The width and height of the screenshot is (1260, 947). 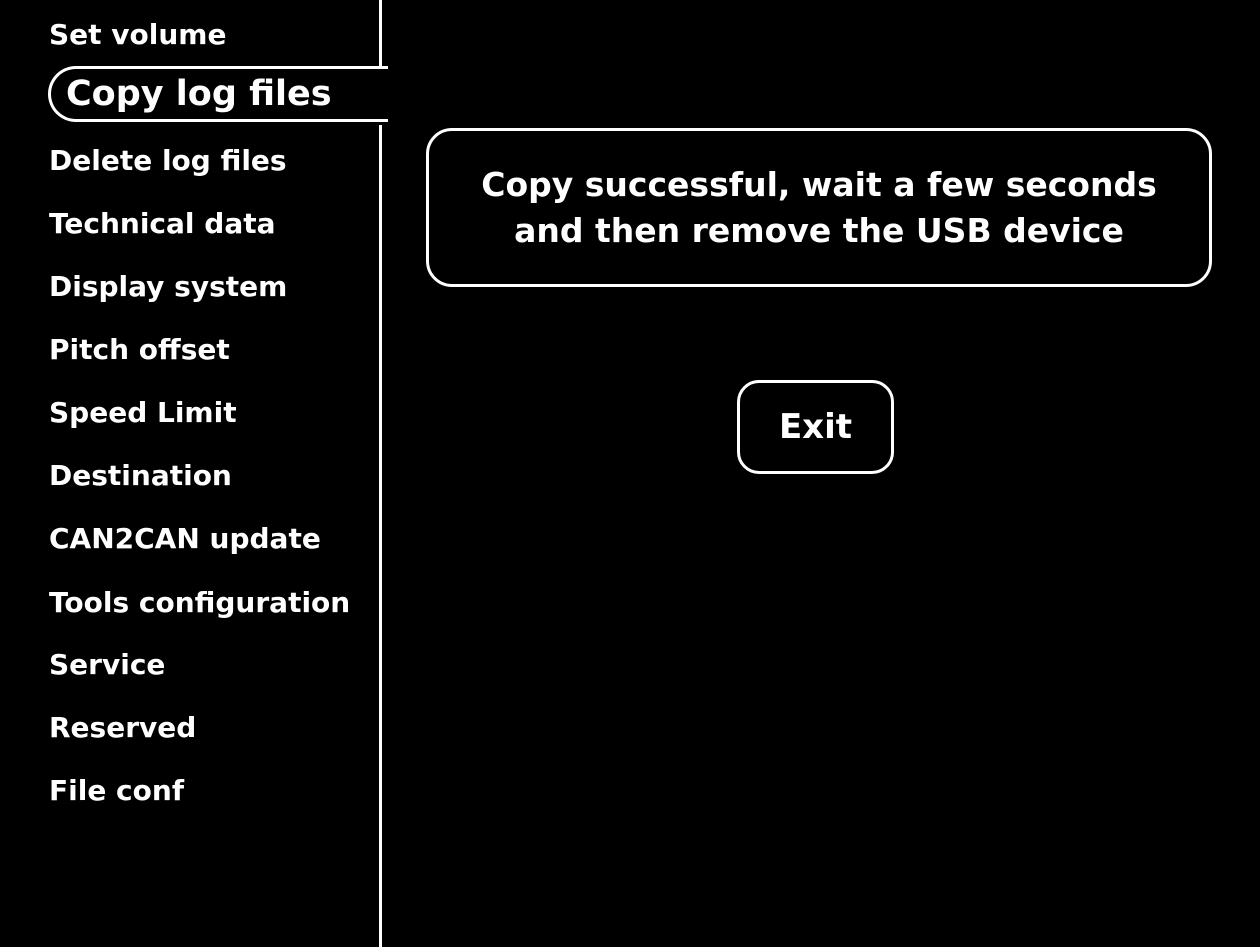 I want to click on menu-item-speed-limit: Speed Limit, so click(x=143, y=413).